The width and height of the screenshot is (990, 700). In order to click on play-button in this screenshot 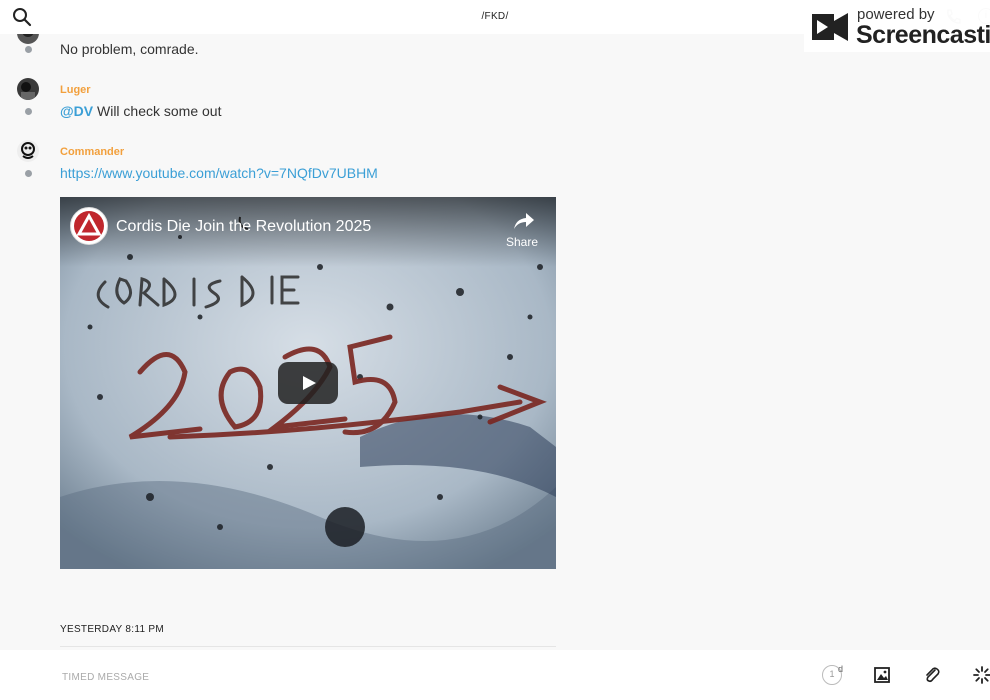, I will do `click(308, 383)`.